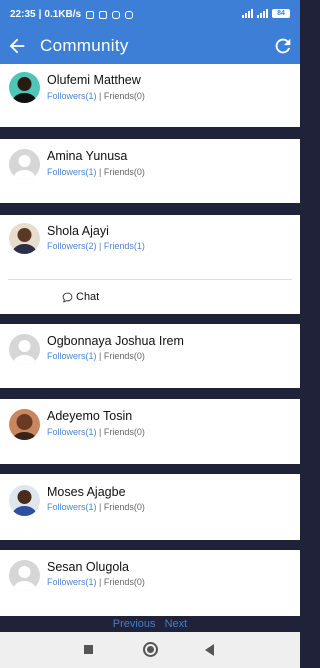 The image size is (320, 668). Describe the element at coordinates (86, 492) in the screenshot. I see `user-name: Moses Ajagbe` at that location.